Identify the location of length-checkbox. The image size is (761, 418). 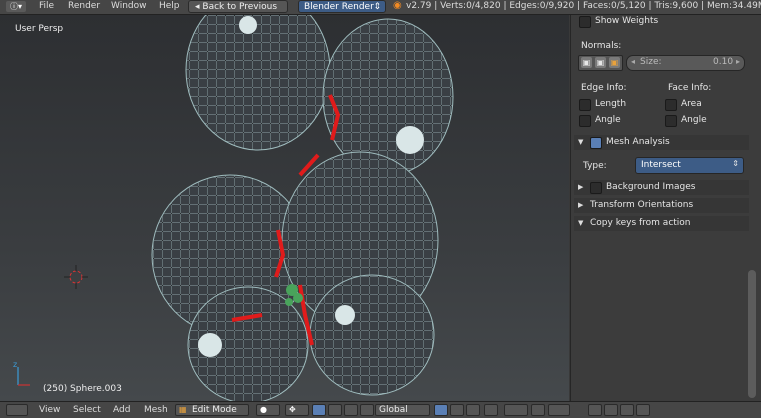
(585, 105).